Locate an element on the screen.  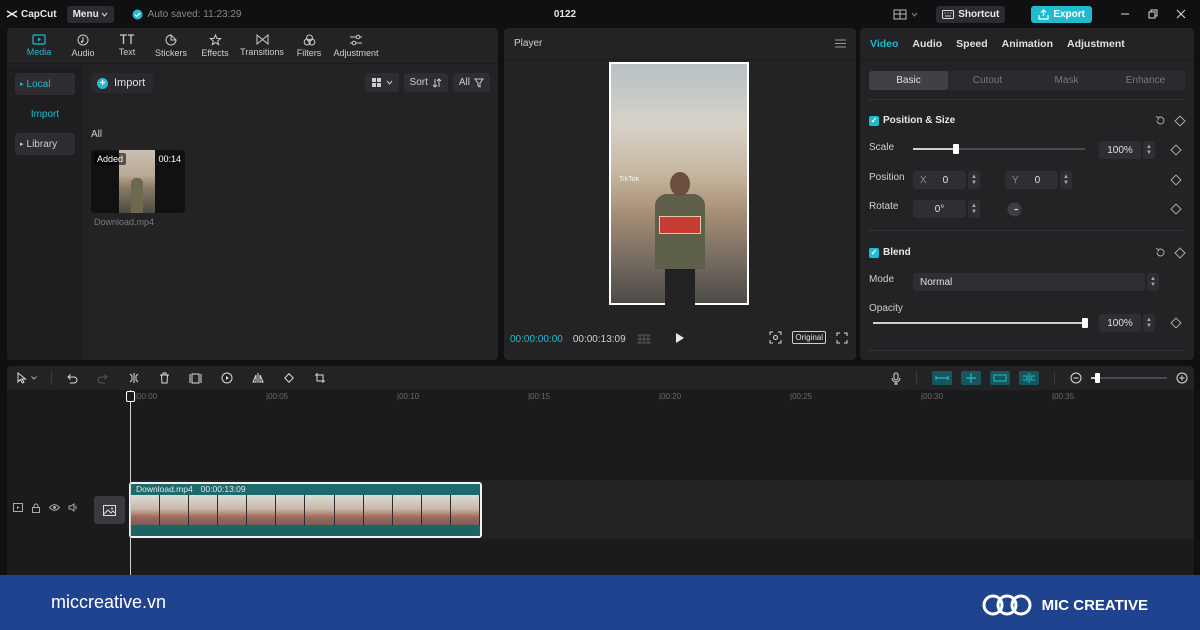
tab-animation: Animation is located at coordinates (1027, 44).